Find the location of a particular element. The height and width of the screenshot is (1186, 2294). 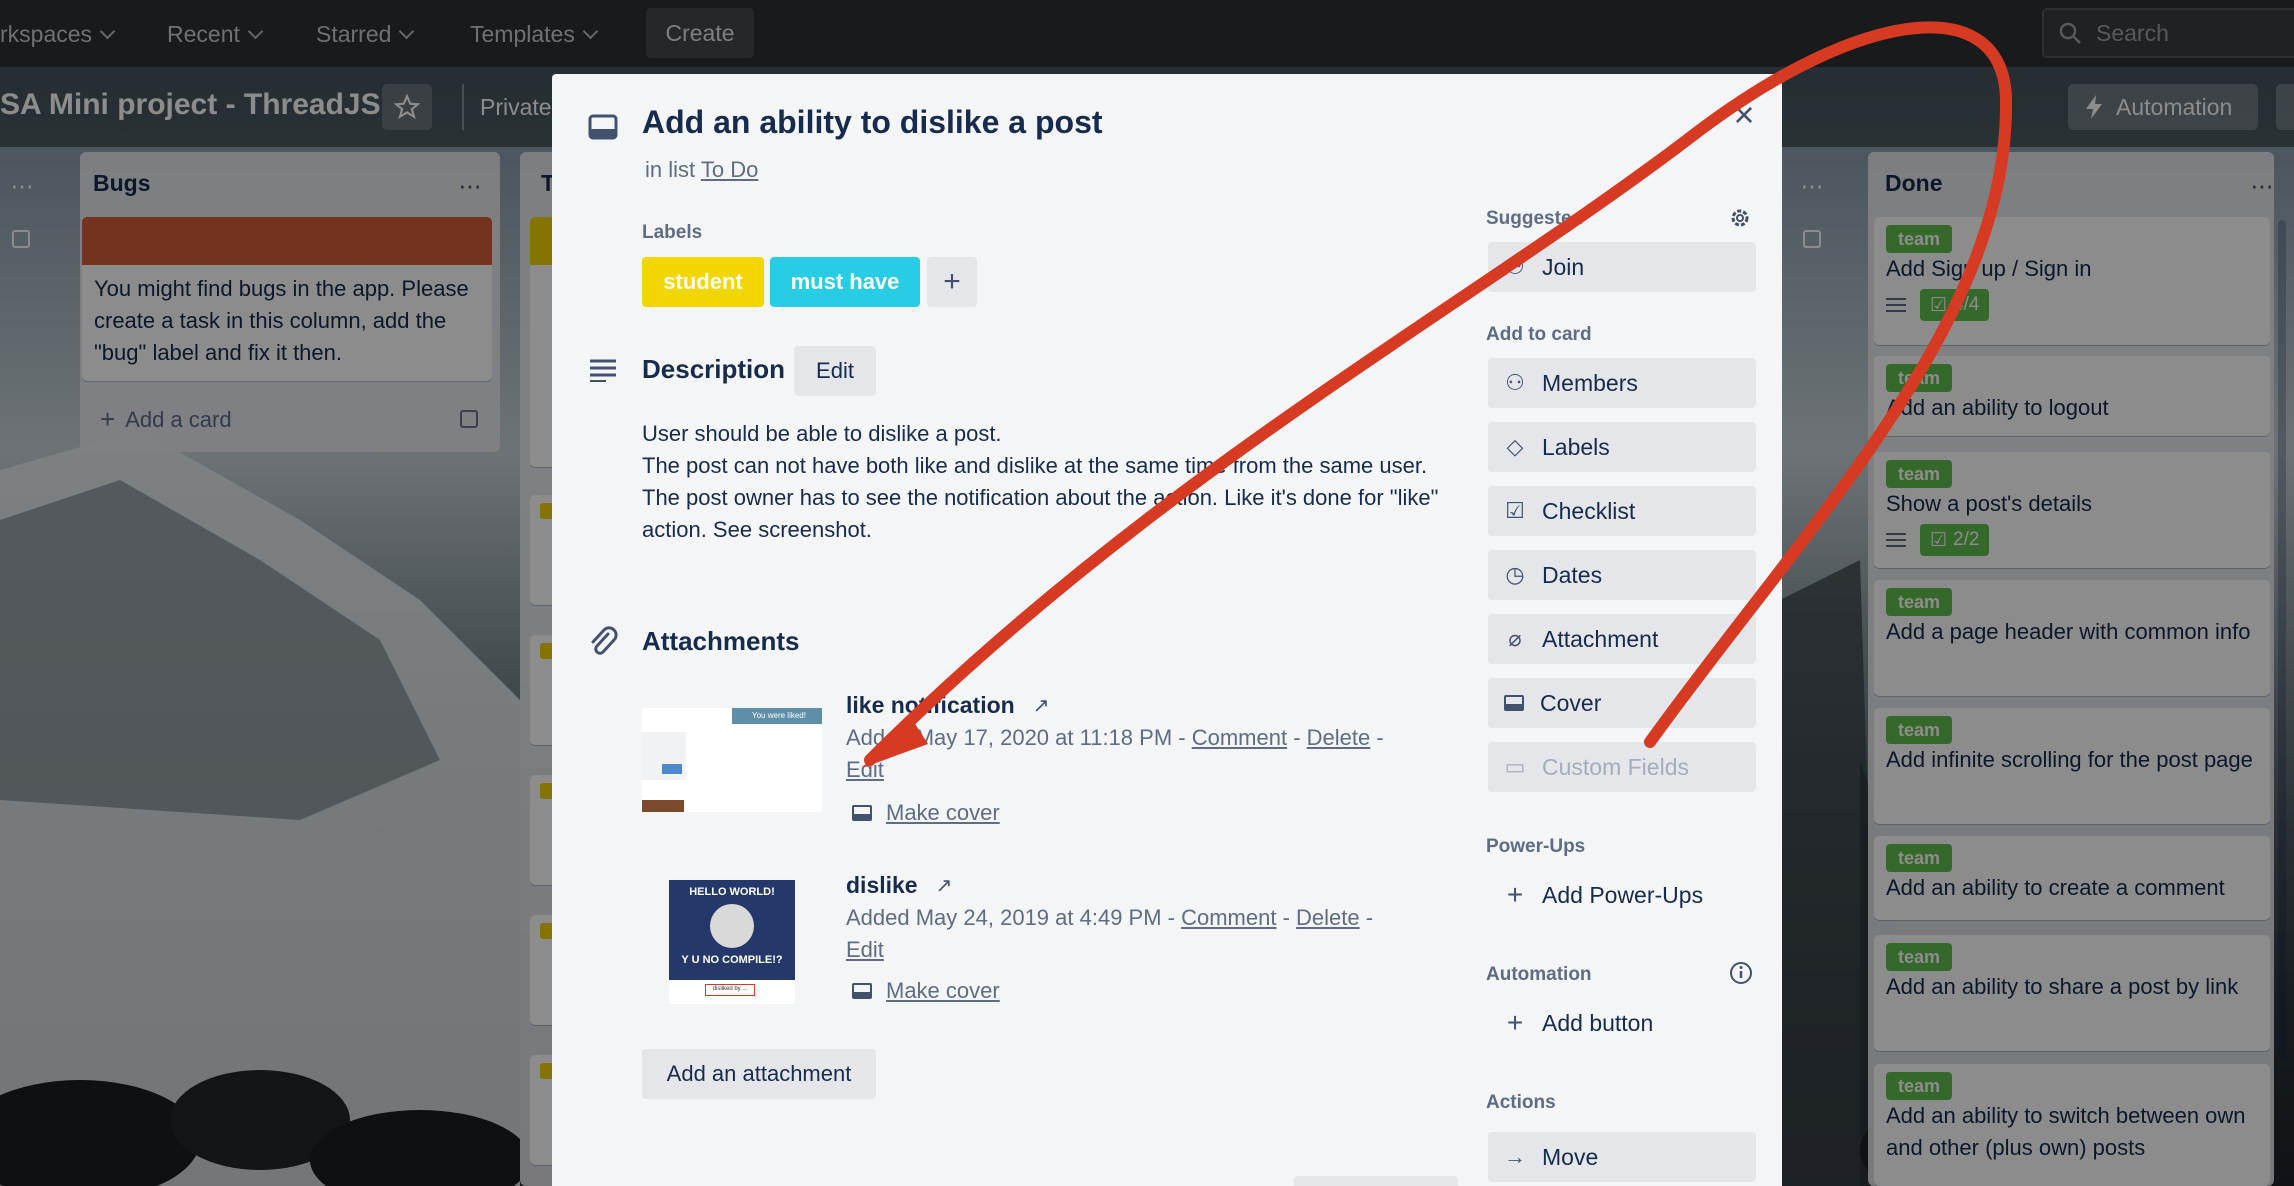

join-label: Join is located at coordinates (1563, 266).